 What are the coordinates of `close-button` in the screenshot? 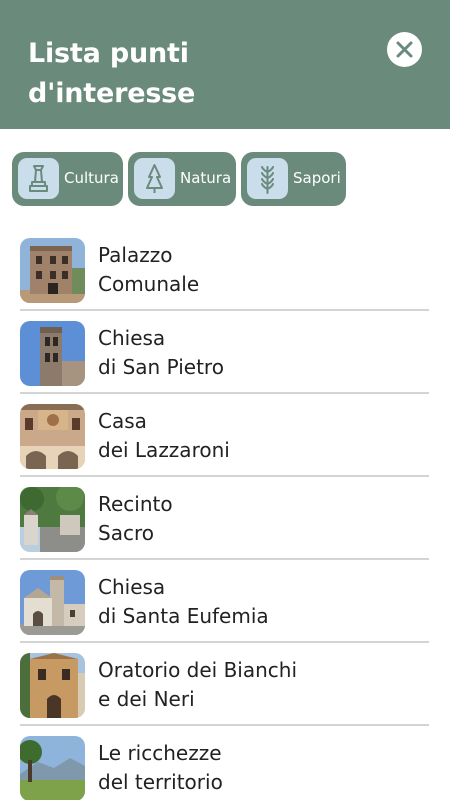 It's located at (404, 49).